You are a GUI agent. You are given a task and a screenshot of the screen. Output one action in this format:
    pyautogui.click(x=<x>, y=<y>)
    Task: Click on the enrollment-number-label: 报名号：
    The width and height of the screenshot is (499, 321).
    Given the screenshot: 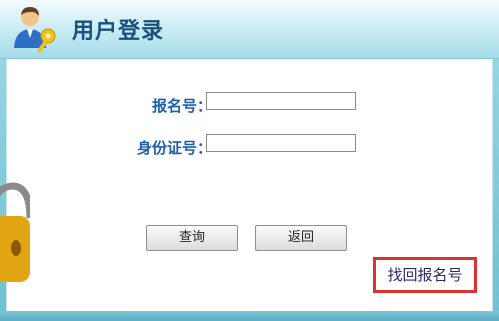 What is the action you would take?
    pyautogui.click(x=181, y=106)
    